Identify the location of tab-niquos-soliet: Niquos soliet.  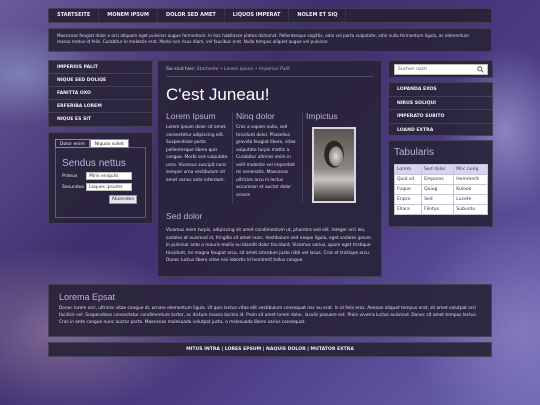
(109, 143).